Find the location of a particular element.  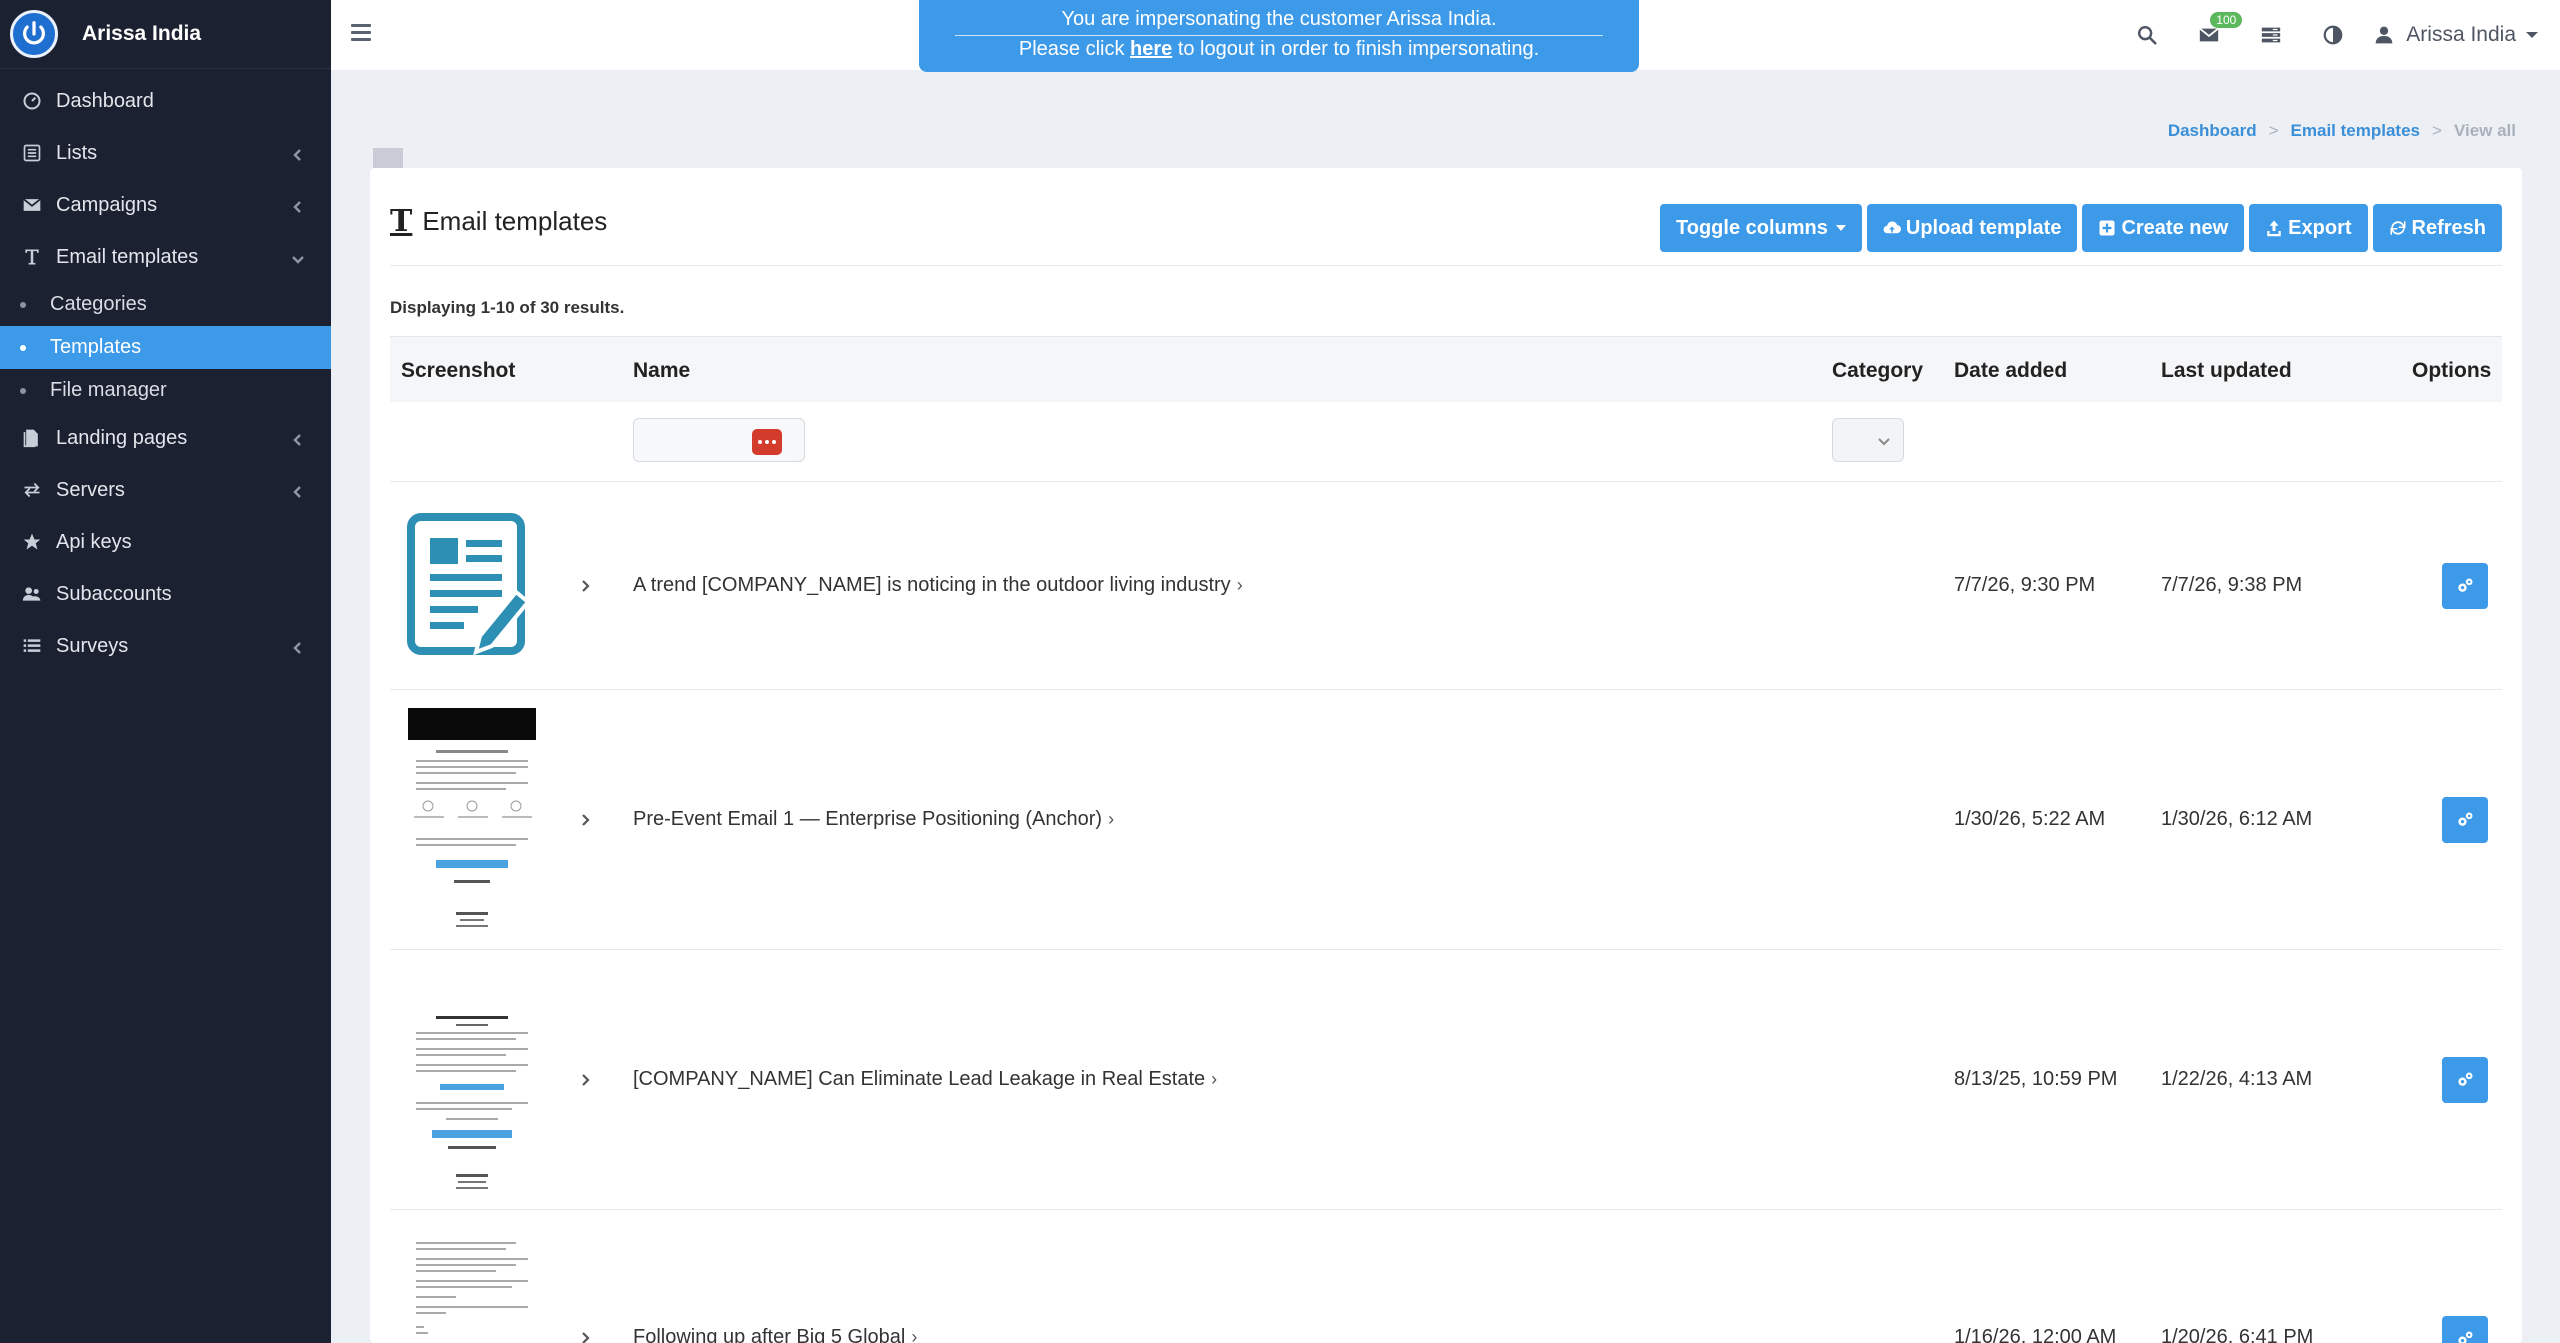

export-button: Export is located at coordinates (2308, 228).